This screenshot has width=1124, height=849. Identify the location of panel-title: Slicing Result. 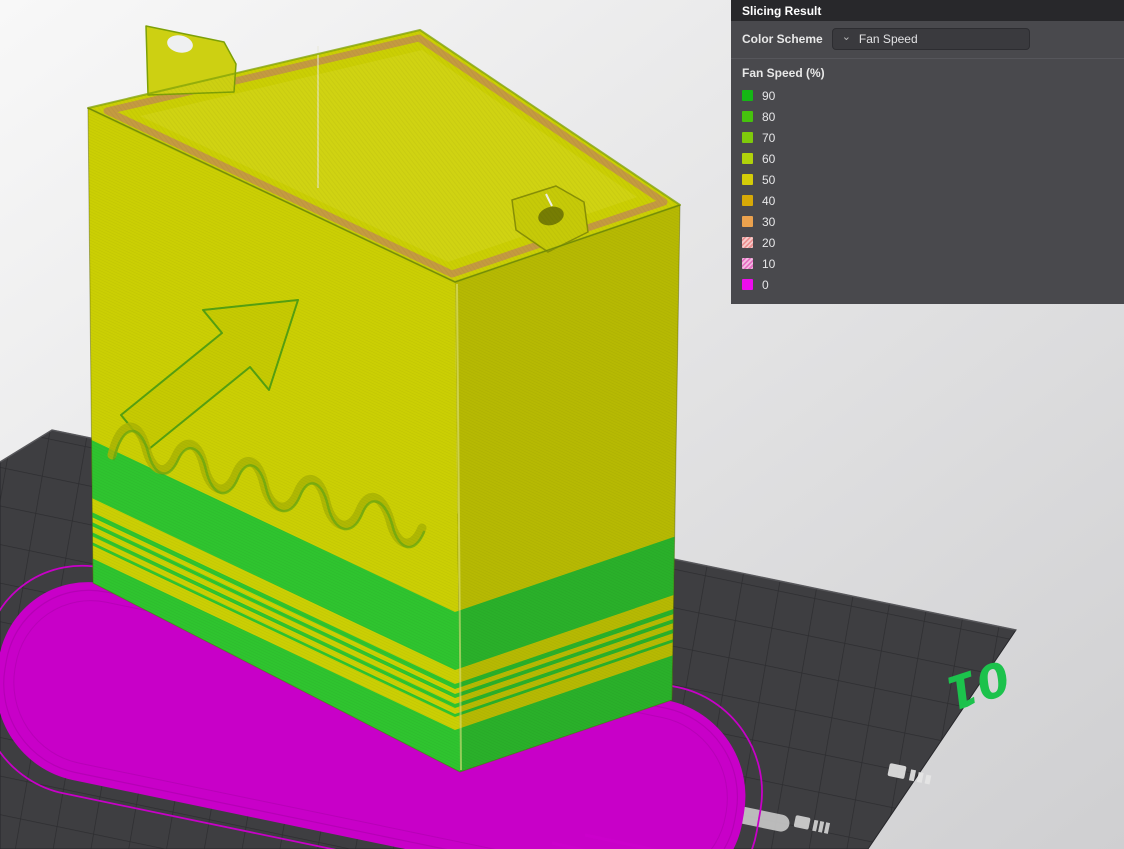
(782, 10).